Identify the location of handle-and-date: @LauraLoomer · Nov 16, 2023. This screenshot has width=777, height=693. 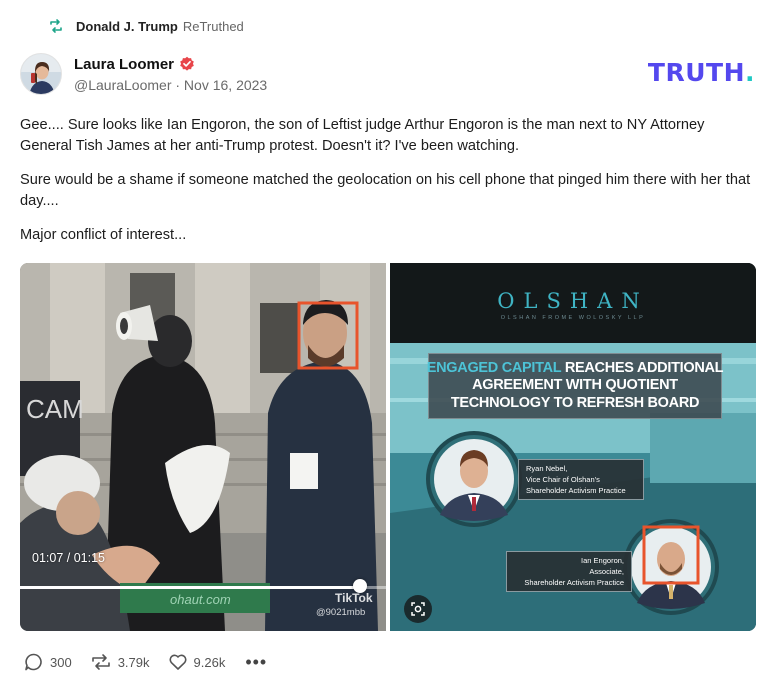
(170, 85).